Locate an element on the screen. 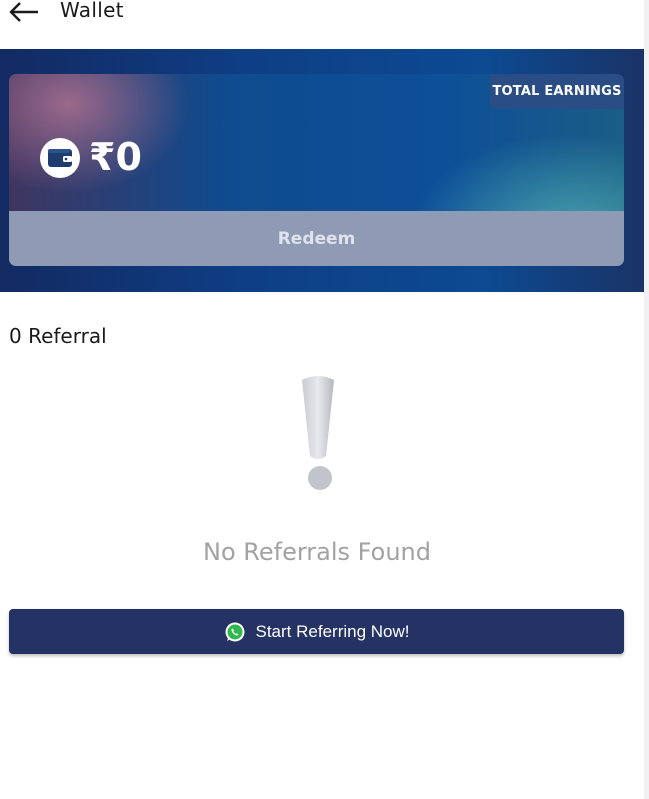  referral-count: 0 Referral is located at coordinates (58, 336).